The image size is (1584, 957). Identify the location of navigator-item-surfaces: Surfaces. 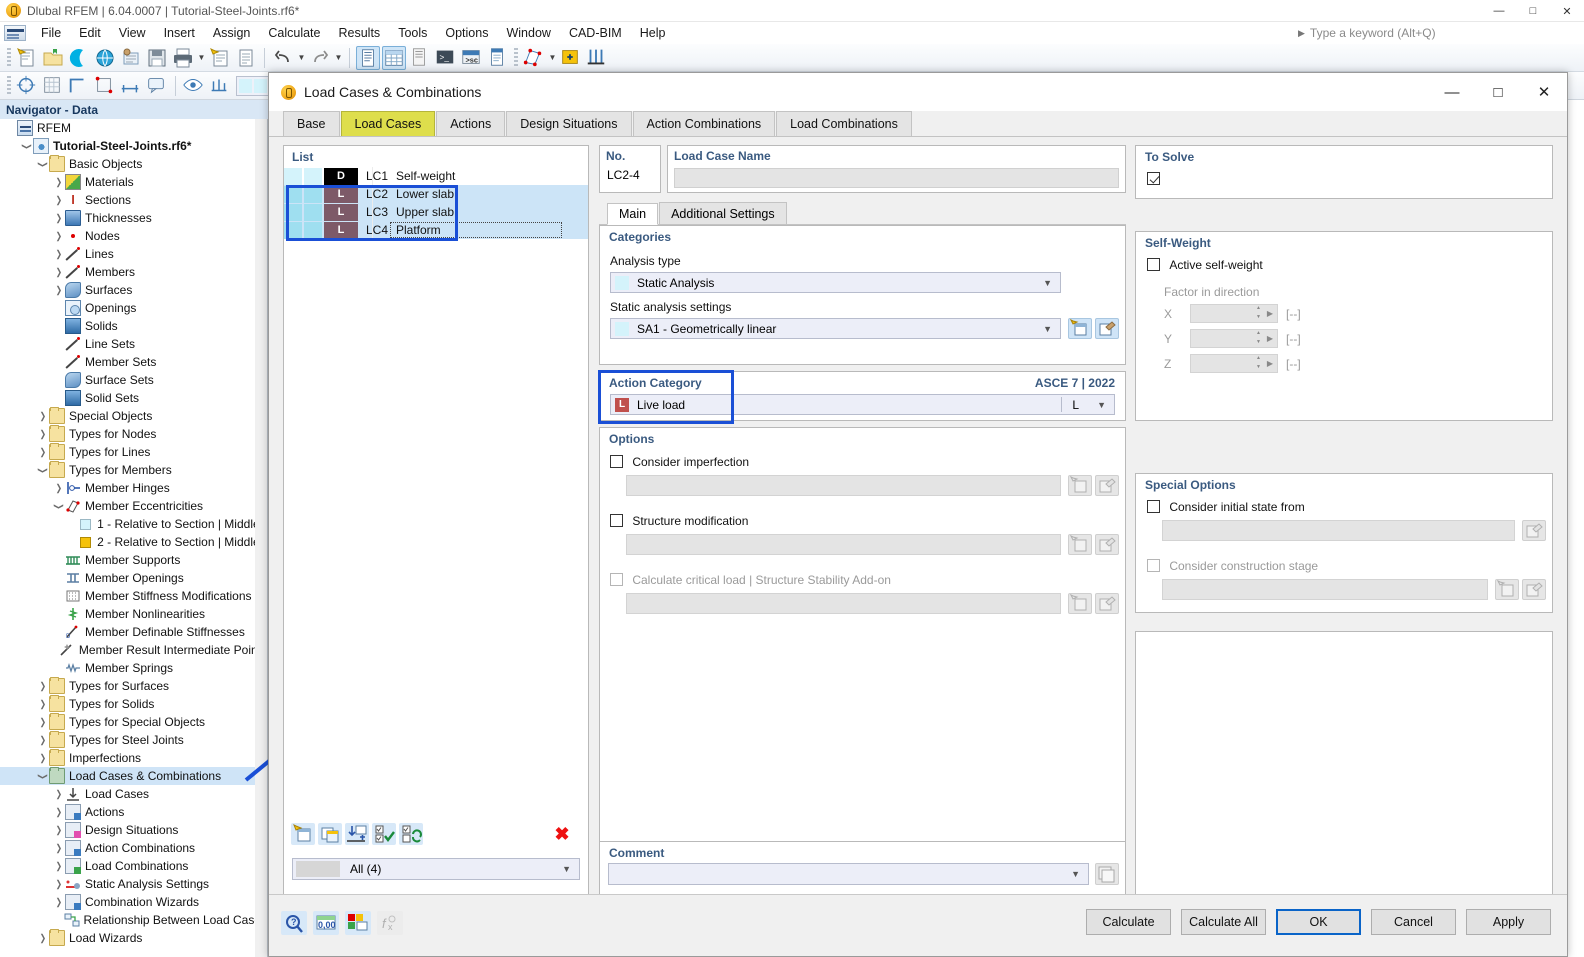
(133, 290).